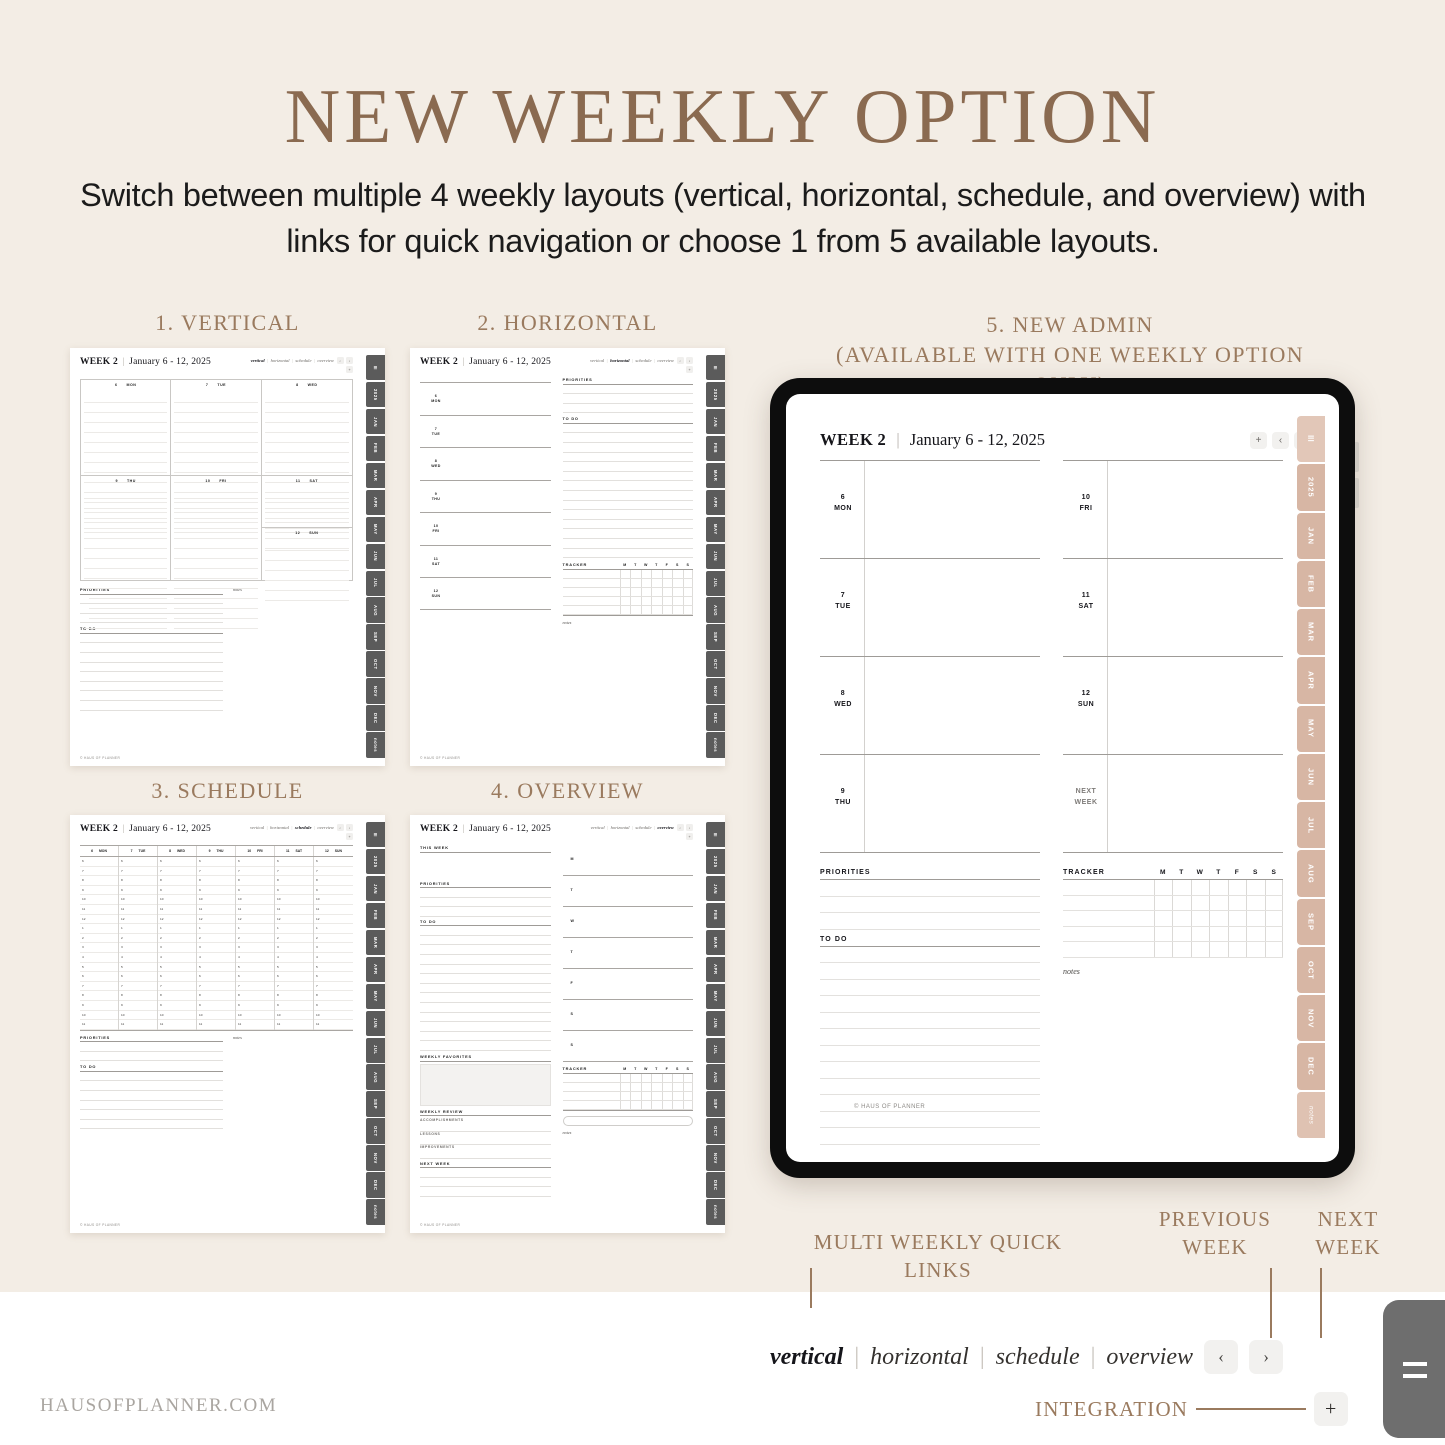 The width and height of the screenshot is (1445, 1445). I want to click on overview-day-tue: T, so click(627, 891).